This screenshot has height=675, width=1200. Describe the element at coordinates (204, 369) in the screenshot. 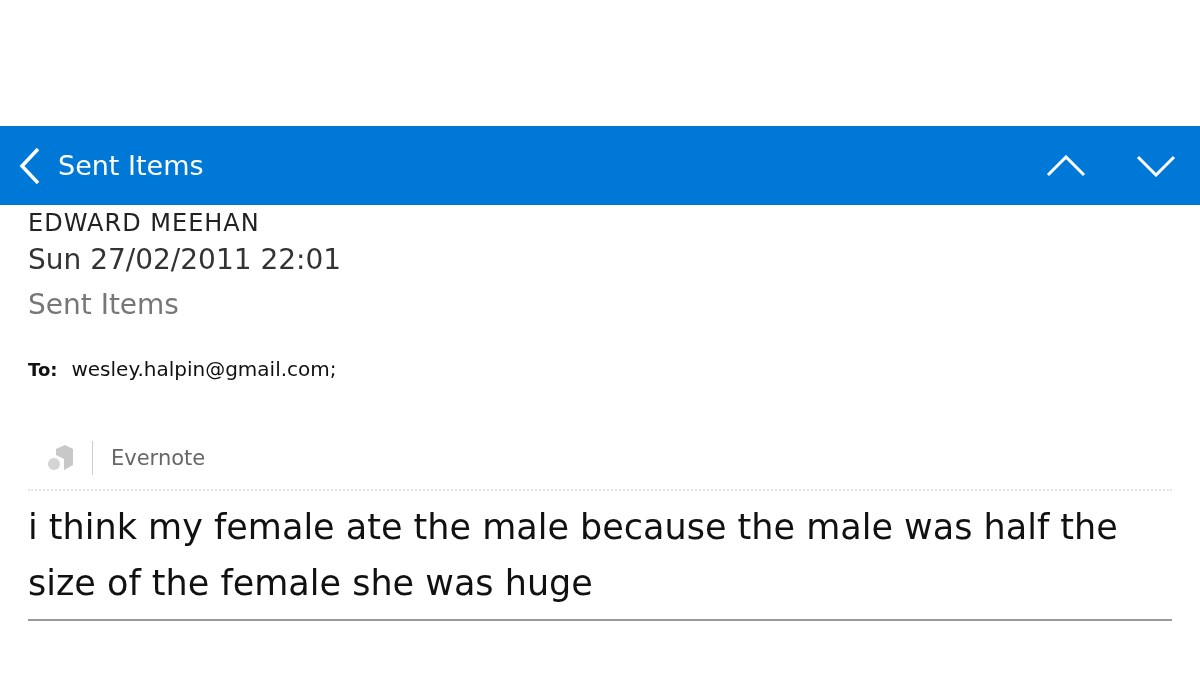

I see `recipient-address: wesley.halpin@gmail.com;` at that location.